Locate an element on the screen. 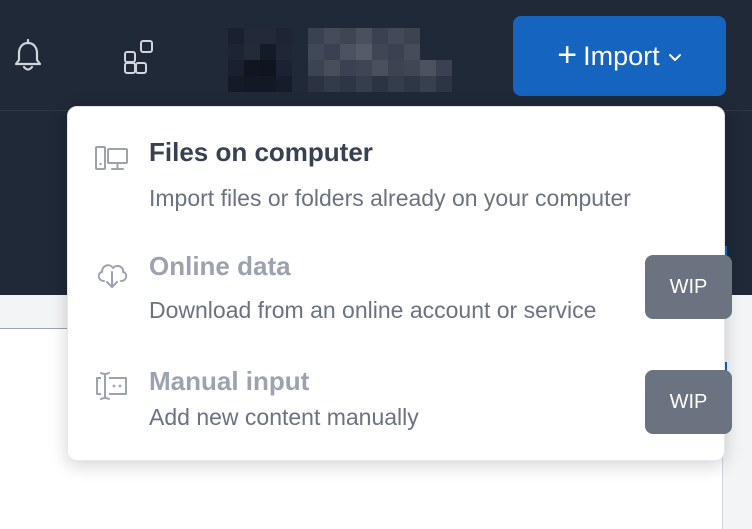 Image resolution: width=752 pixels, height=529 pixels. menu-item-title: Files on computer is located at coordinates (261, 152).